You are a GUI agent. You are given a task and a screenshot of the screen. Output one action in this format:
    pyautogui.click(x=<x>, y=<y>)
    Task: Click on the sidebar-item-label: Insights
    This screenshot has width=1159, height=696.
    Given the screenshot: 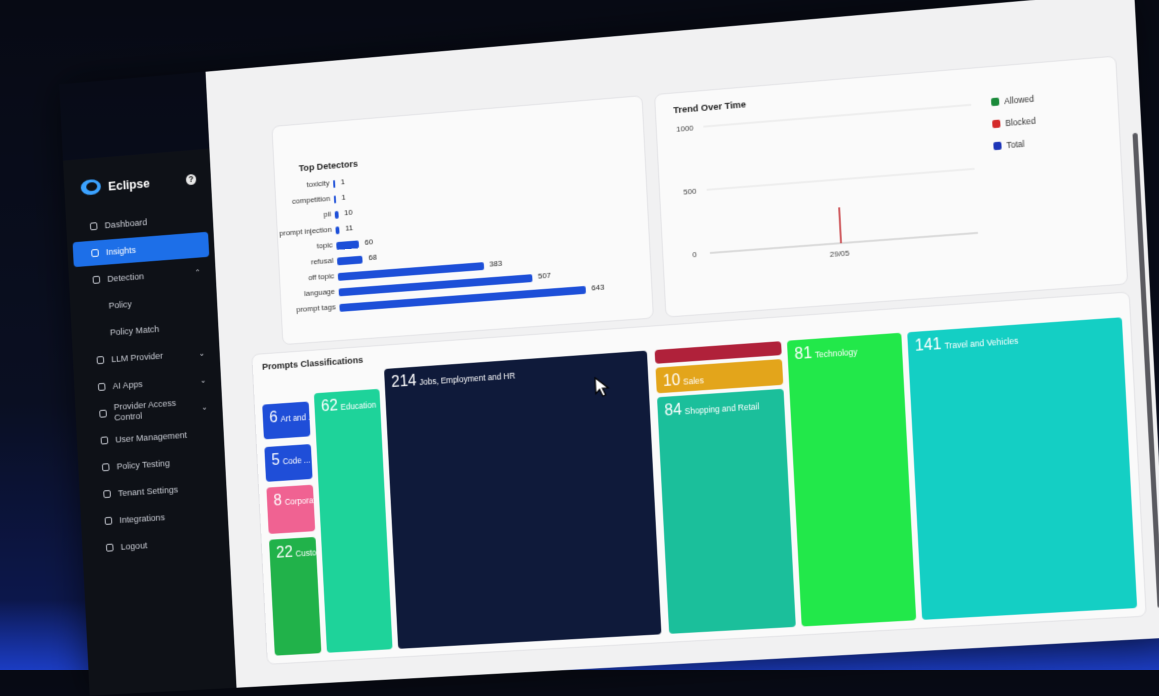 What is the action you would take?
    pyautogui.click(x=121, y=251)
    